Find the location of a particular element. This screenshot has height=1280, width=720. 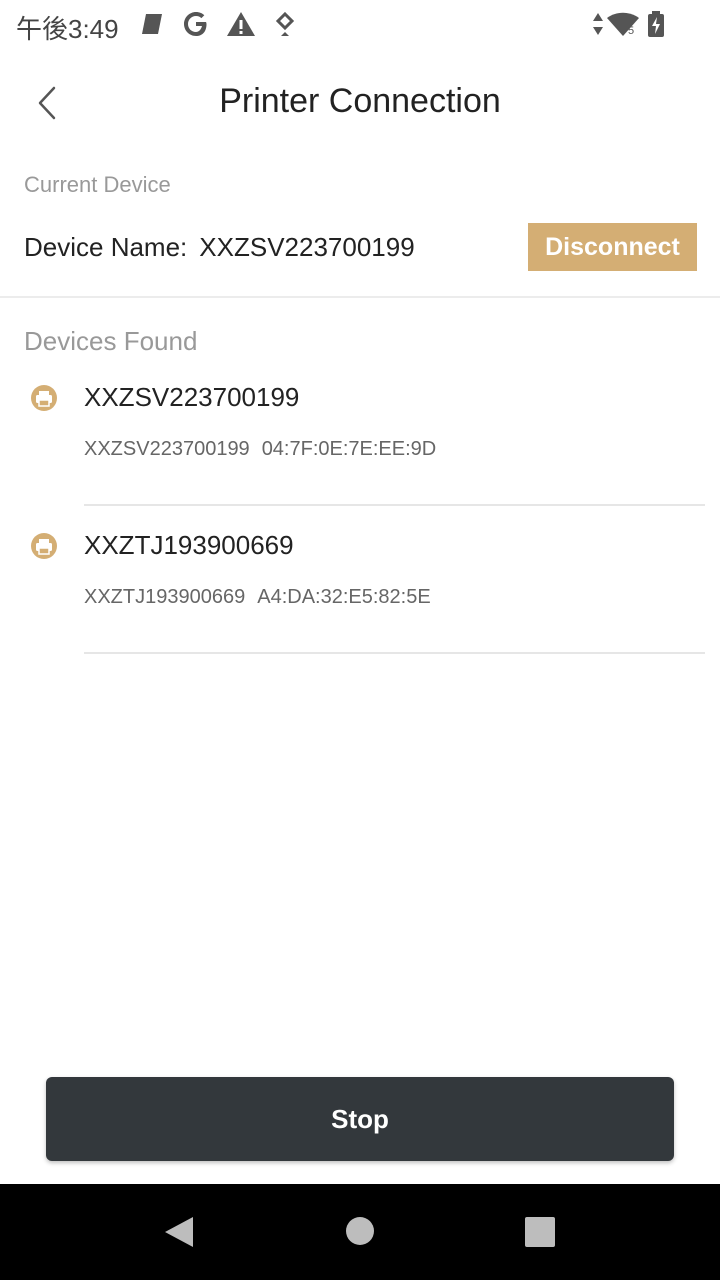

nav-recents-icon is located at coordinates (540, 1232).